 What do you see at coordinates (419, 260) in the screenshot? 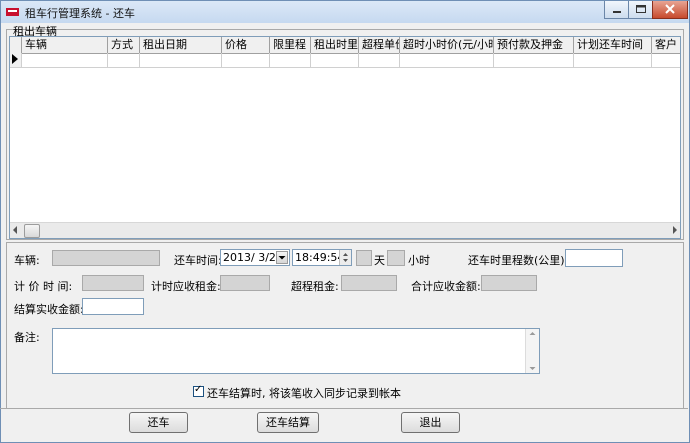
I see `hour-unit-label: 小时` at bounding box center [419, 260].